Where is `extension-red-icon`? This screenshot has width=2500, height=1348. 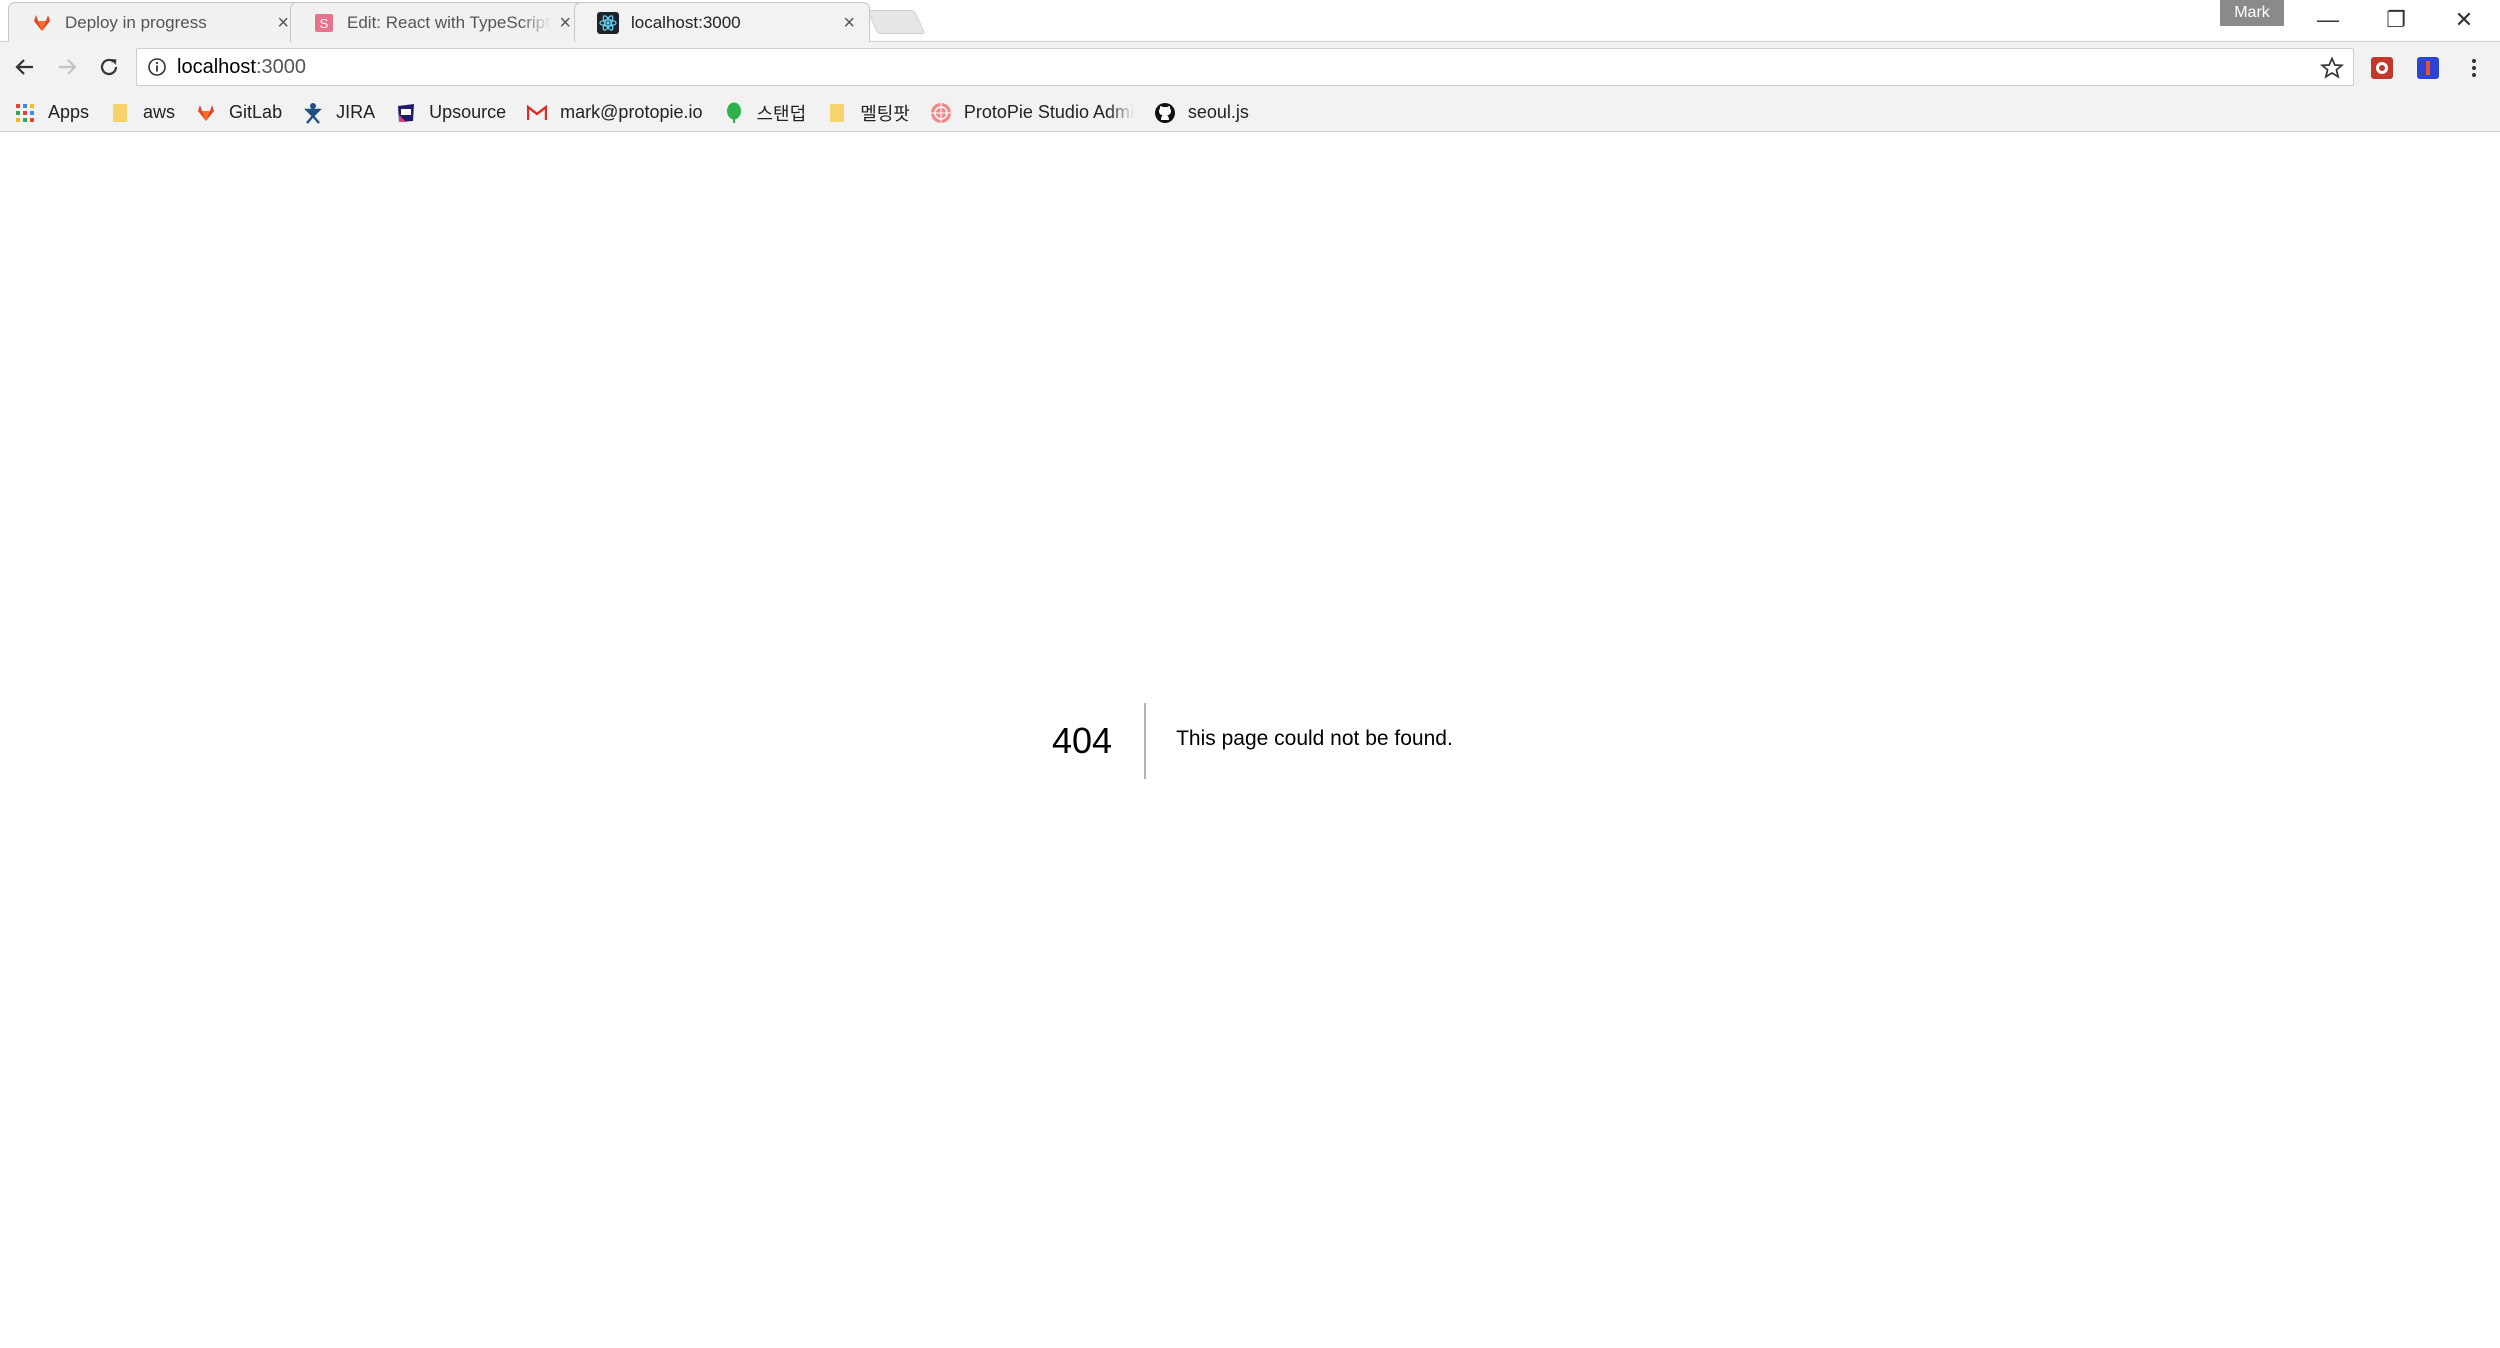
extension-red-icon is located at coordinates (2382, 68).